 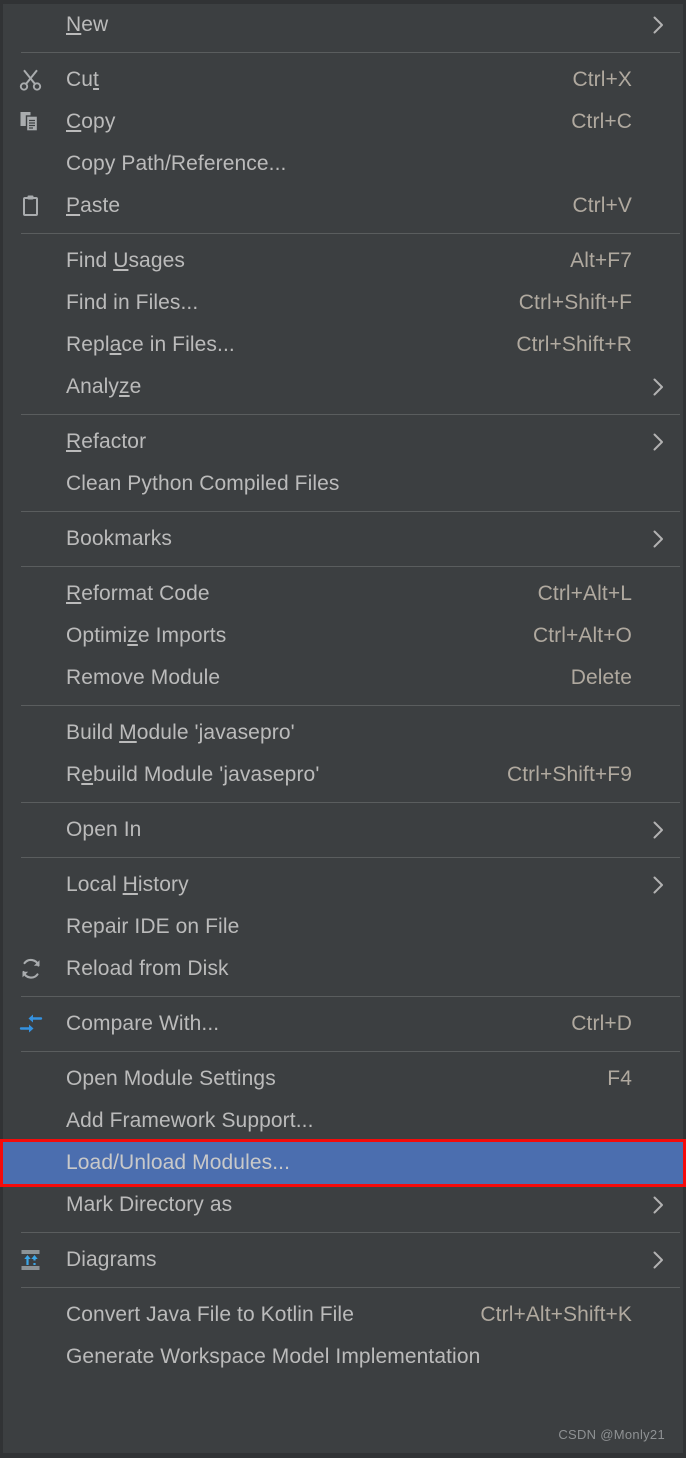 What do you see at coordinates (343, 206) in the screenshot?
I see `menu-item-paste: Paste Ctrl+V` at bounding box center [343, 206].